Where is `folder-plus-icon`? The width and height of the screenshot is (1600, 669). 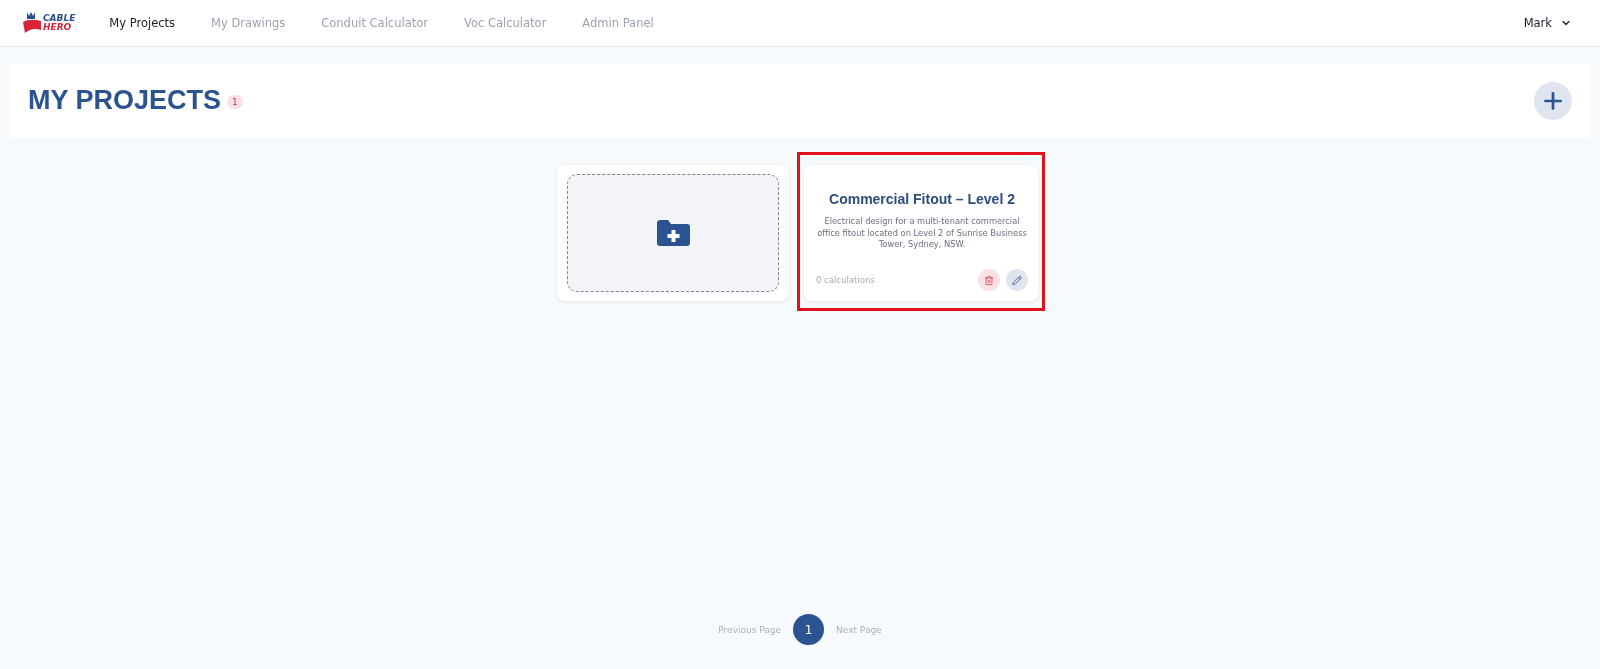
folder-plus-icon is located at coordinates (673, 233).